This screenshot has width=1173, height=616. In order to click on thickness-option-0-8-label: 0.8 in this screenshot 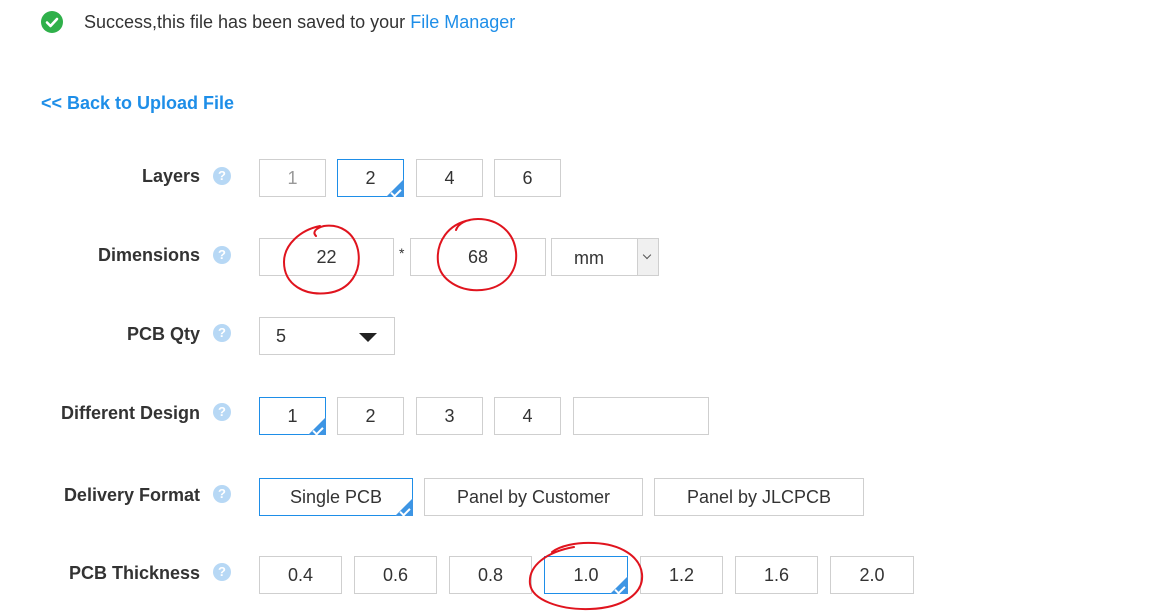, I will do `click(490, 575)`.